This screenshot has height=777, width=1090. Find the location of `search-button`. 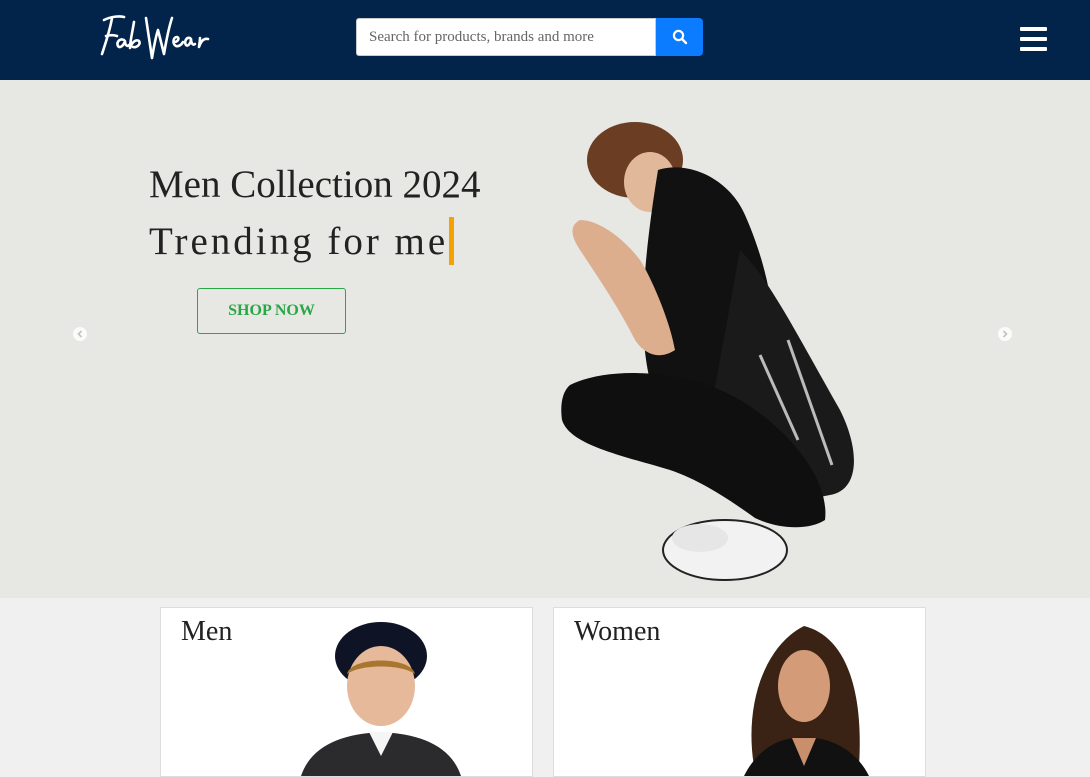

search-button is located at coordinates (679, 37).